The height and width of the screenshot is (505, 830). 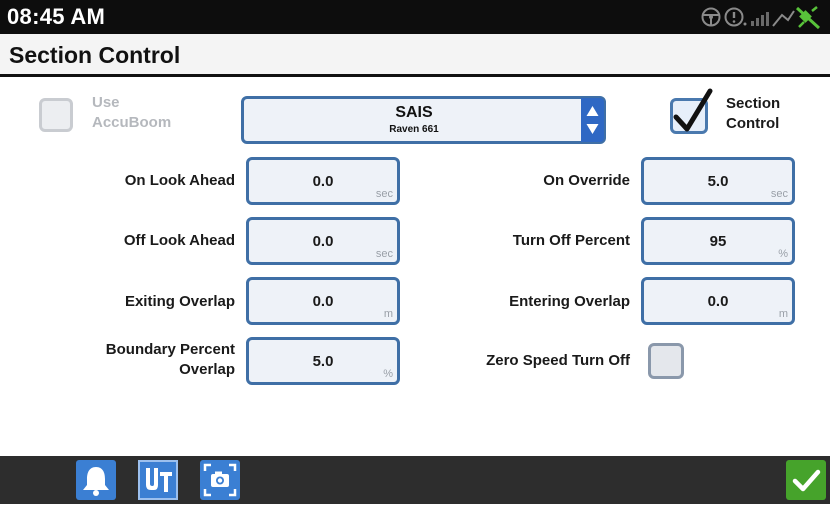 What do you see at coordinates (783, 18) in the screenshot?
I see `antenna-icon` at bounding box center [783, 18].